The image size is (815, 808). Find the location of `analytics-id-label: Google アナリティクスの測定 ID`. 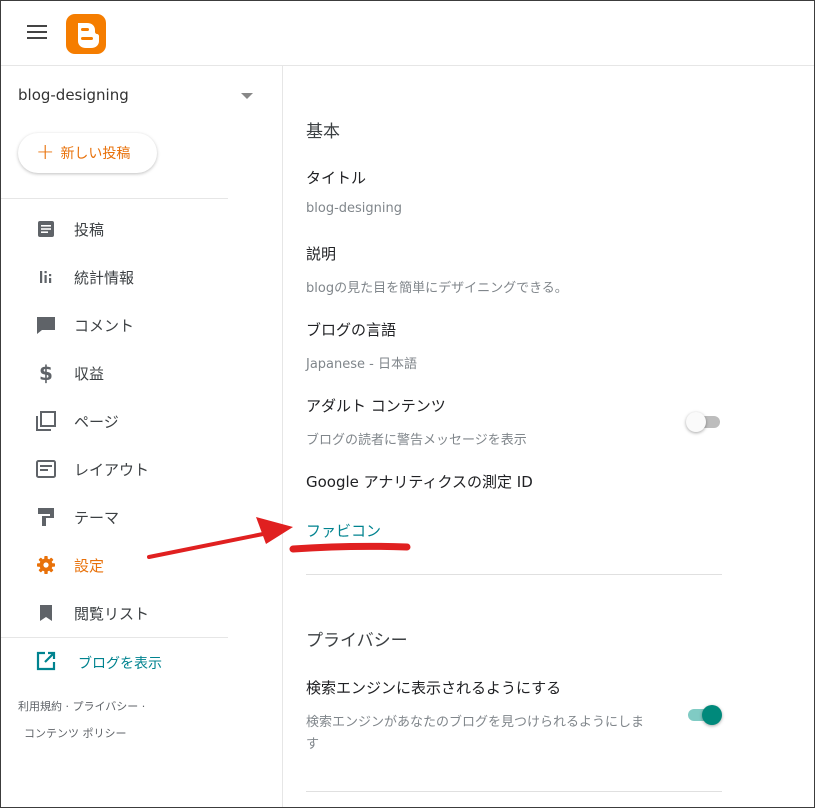

analytics-id-label: Google アナリティクスの測定 ID is located at coordinates (419, 481).